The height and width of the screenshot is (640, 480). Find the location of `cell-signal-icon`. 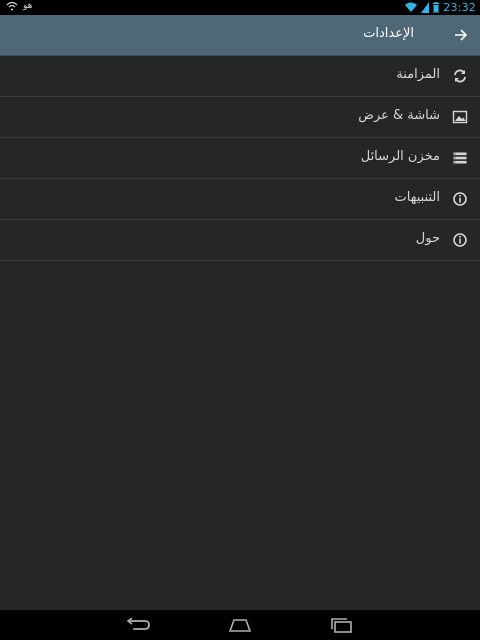

cell-signal-icon is located at coordinates (425, 7).